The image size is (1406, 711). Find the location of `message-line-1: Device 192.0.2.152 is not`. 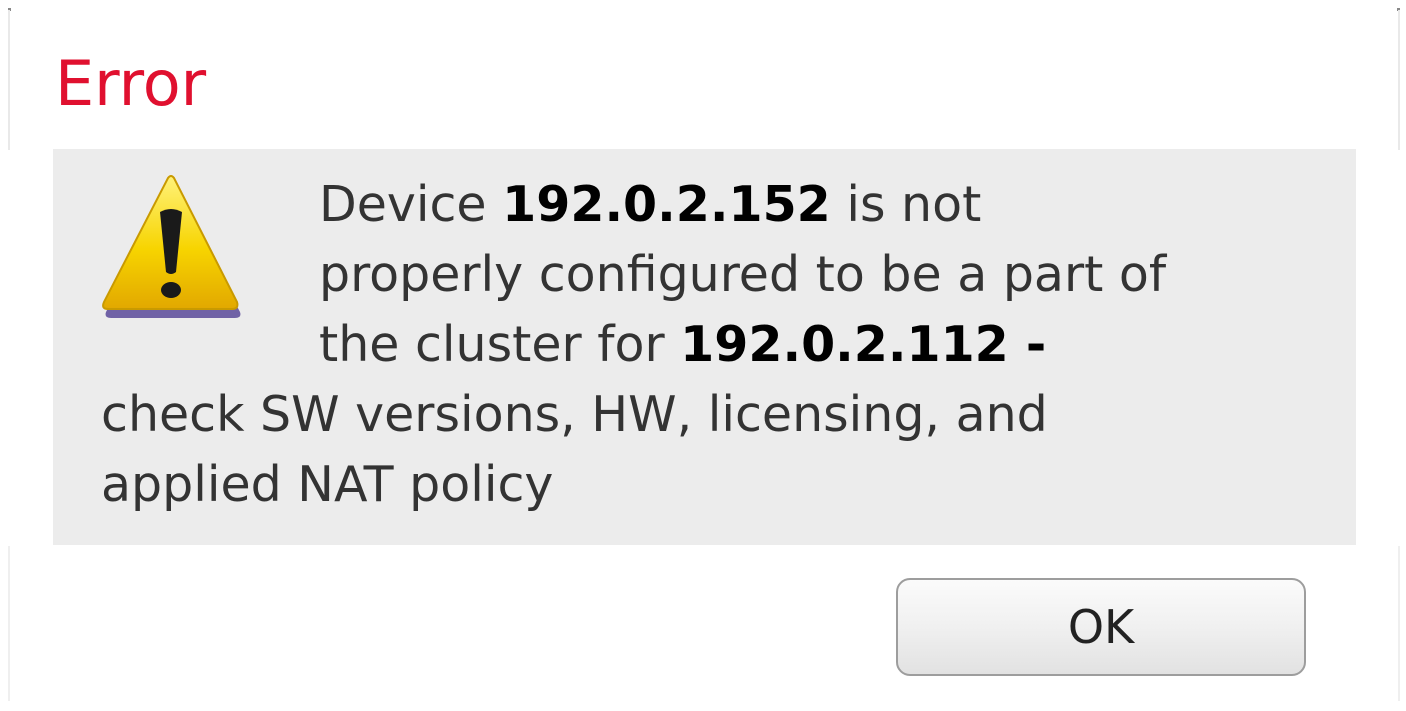

message-line-1: Device 192.0.2.152 is not is located at coordinates (650, 205).